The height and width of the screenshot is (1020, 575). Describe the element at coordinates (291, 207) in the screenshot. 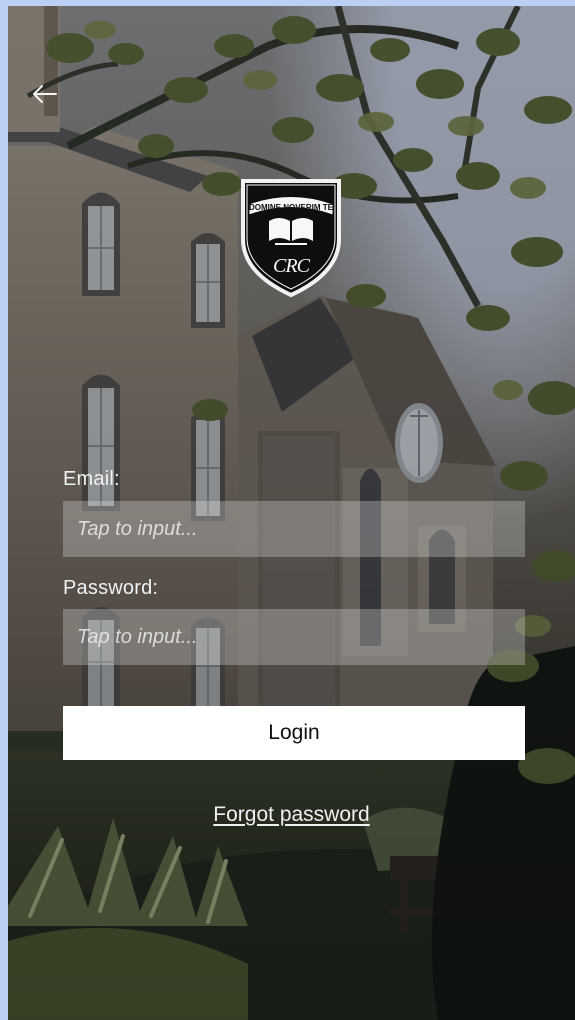

I see `logo-motto: DOMINE NOVERIM TE` at that location.